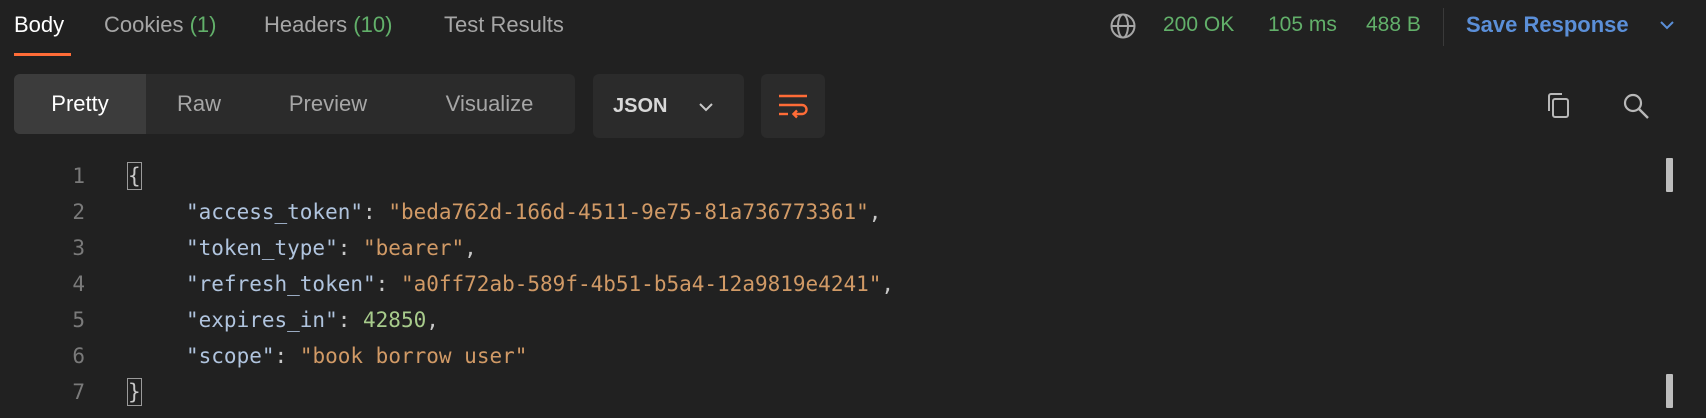  Describe the element at coordinates (1443, 27) in the screenshot. I see `divider` at that location.